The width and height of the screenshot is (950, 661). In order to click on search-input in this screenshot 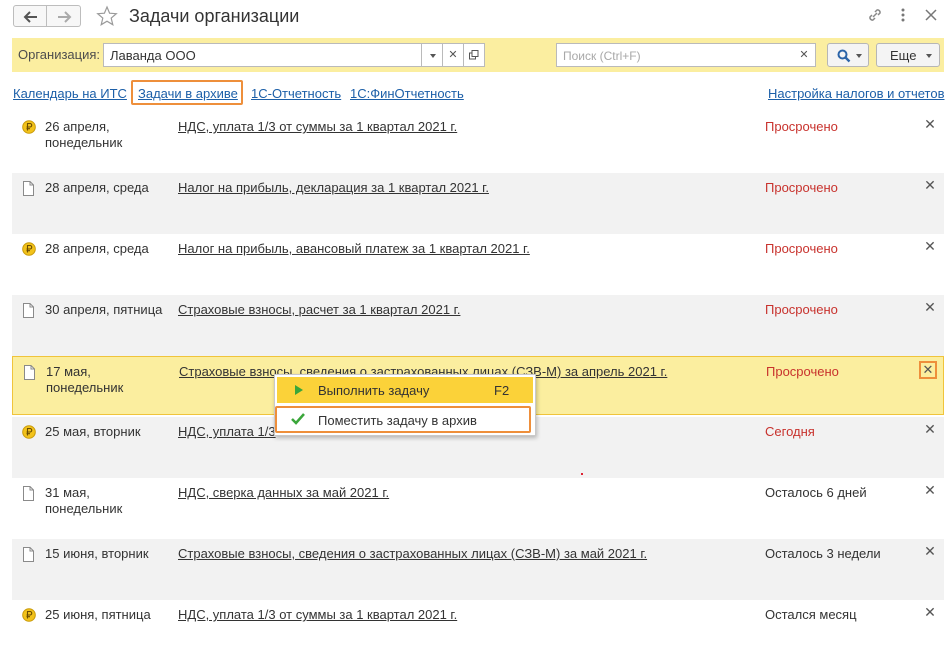, I will do `click(678, 56)`.